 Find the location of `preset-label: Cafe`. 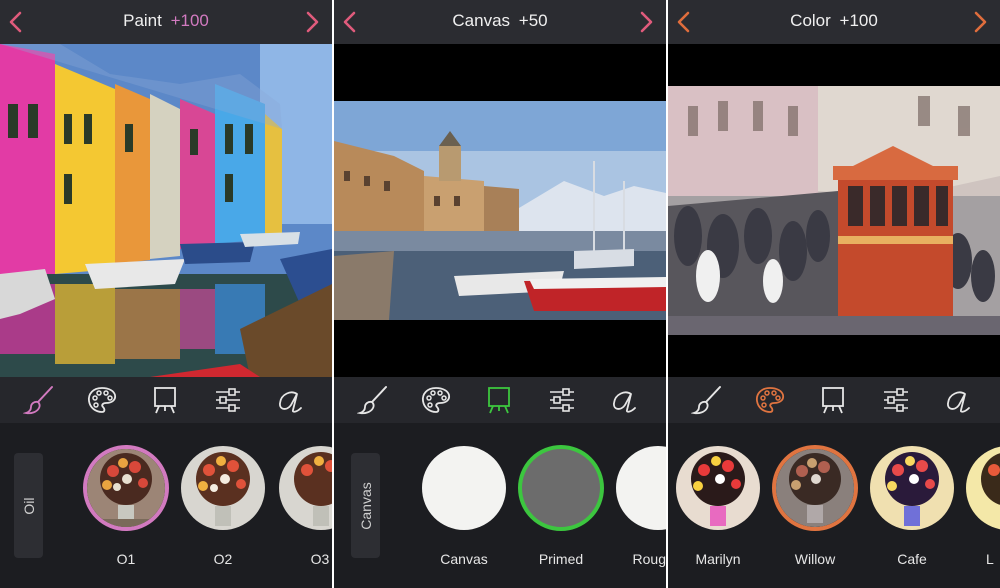

preset-label: Cafe is located at coordinates (912, 559).